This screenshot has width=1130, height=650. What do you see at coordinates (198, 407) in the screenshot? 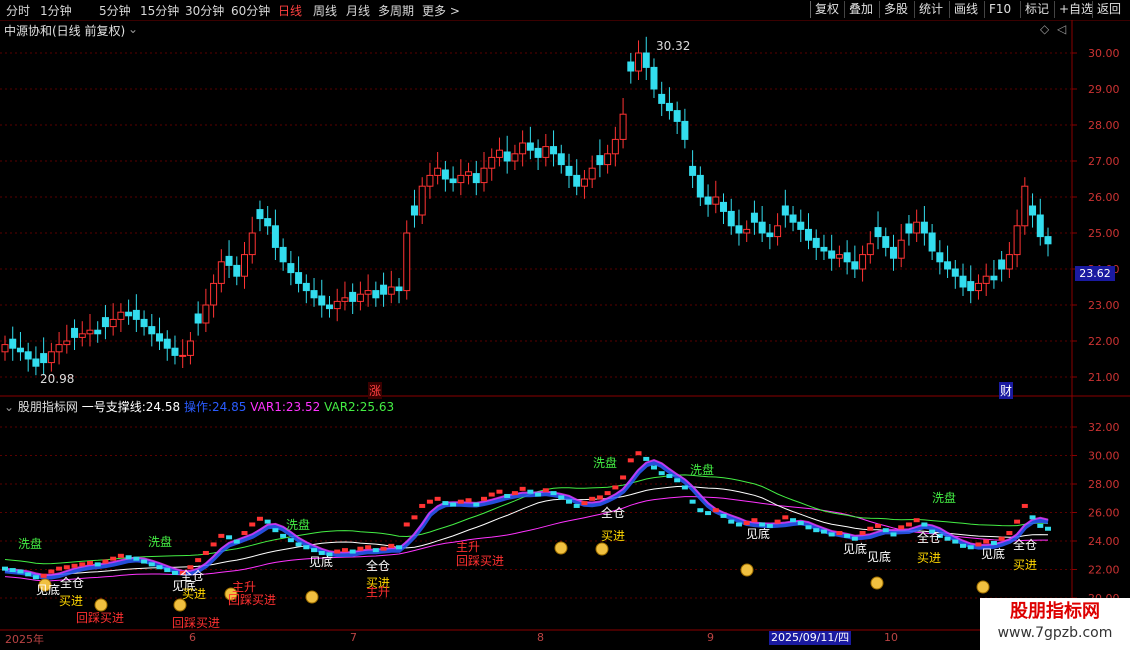
I see `line2-label: 操作:` at bounding box center [198, 407].